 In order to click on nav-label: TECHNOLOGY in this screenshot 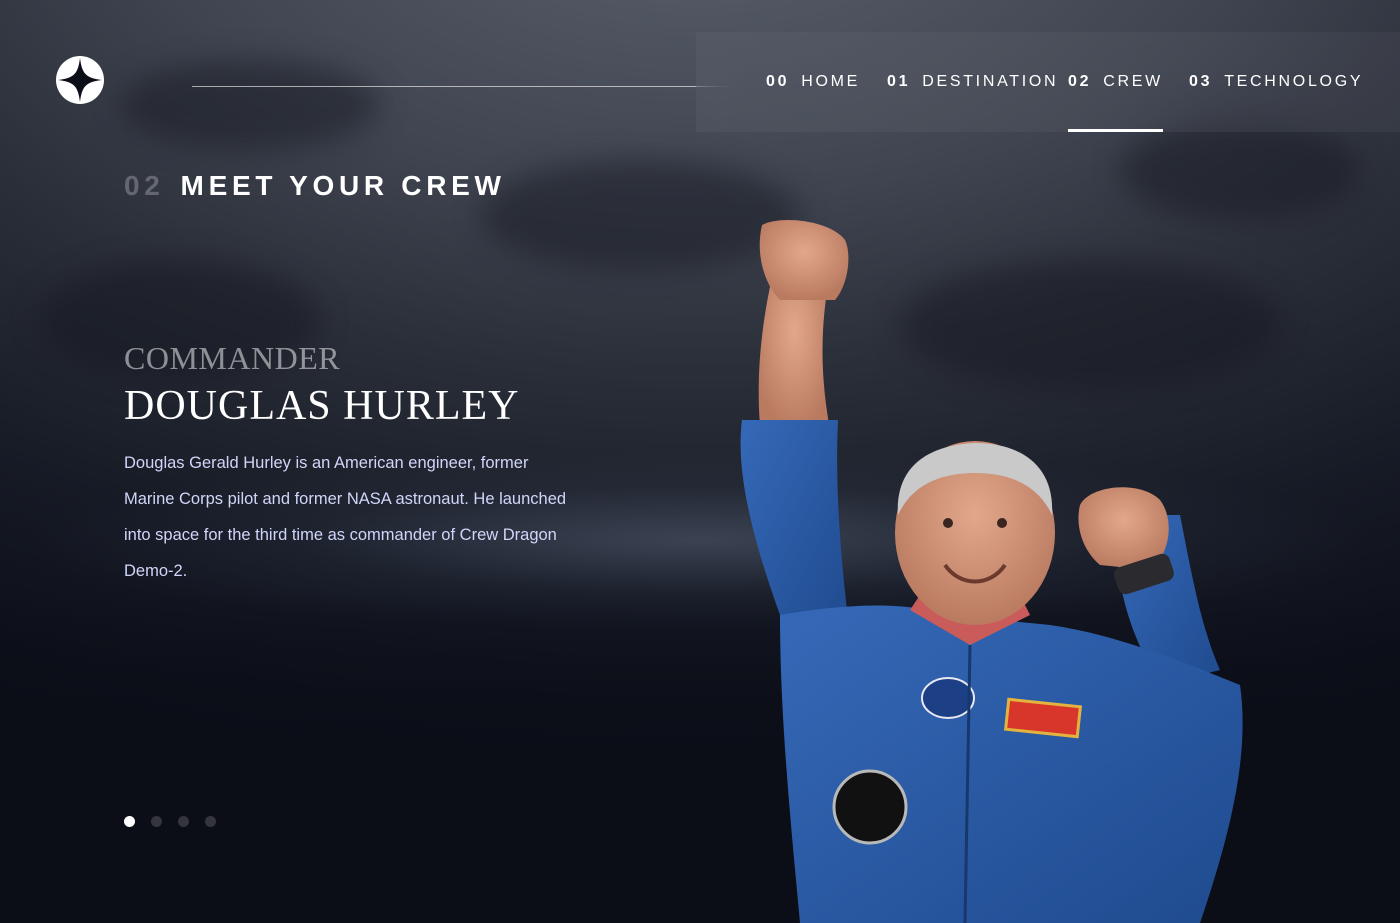, I will do `click(1294, 81)`.